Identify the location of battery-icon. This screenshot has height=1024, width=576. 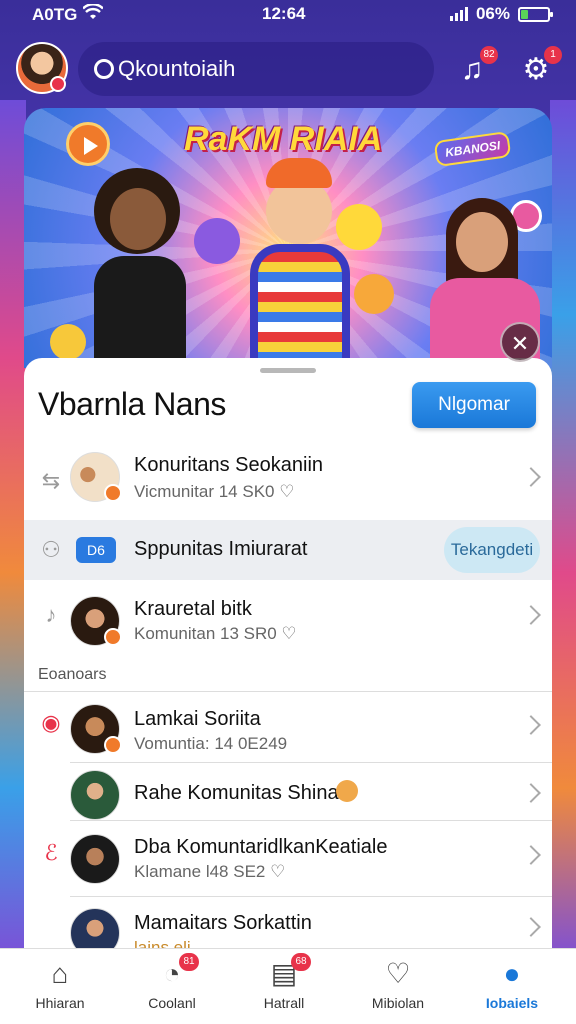
(535, 14).